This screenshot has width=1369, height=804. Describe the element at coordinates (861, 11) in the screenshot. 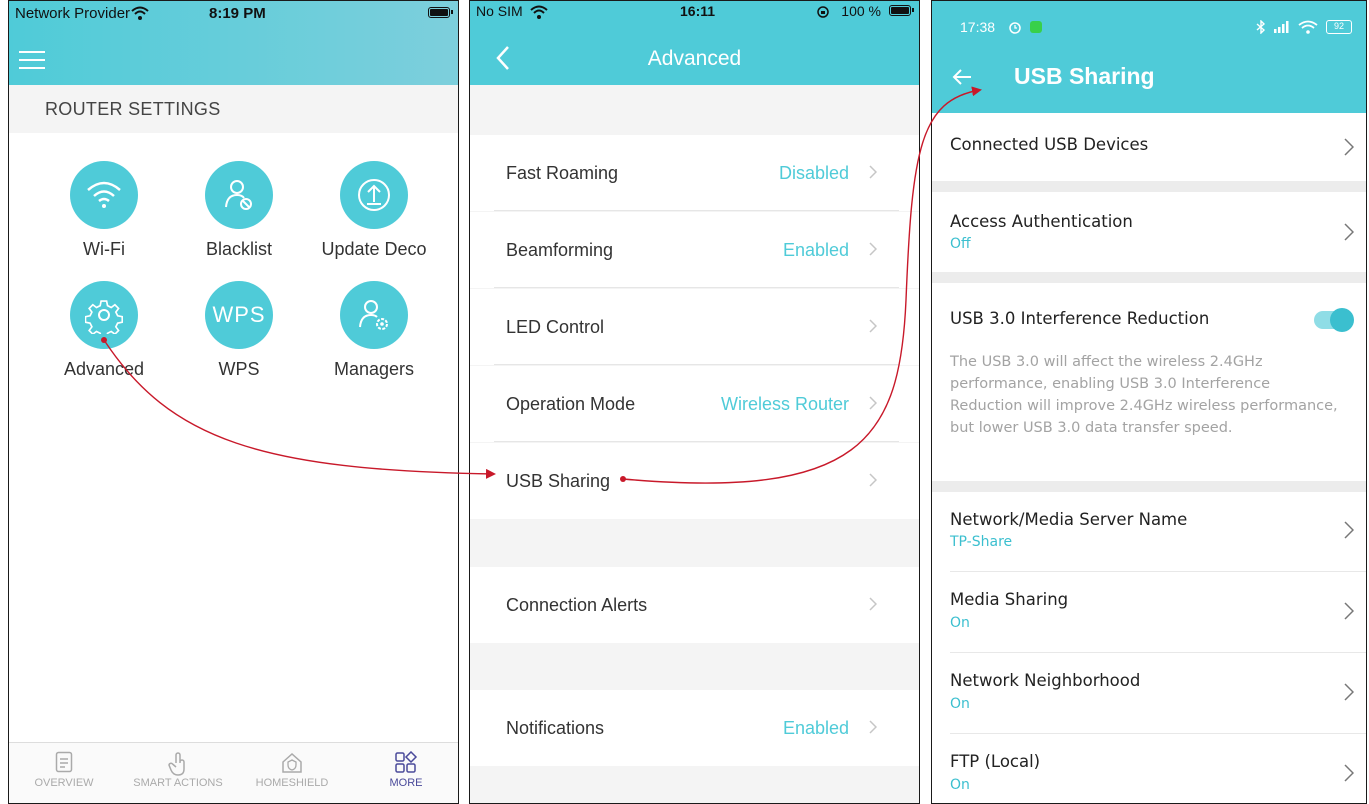

I see `battery-percent: 100 %` at that location.